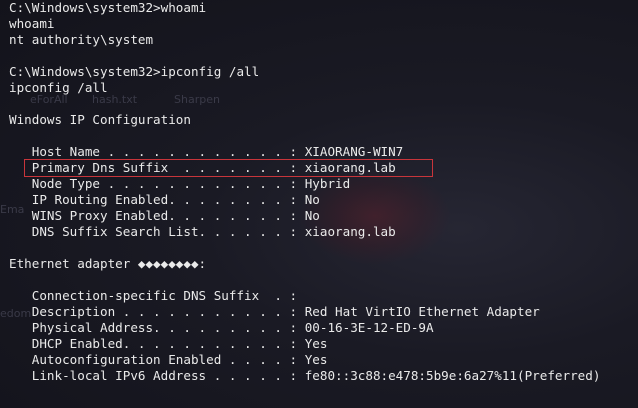 Image resolution: width=638 pixels, height=408 pixels. Describe the element at coordinates (108, 7) in the screenshot. I see `terminal-line: C:\Windows\system32>whoami` at that location.